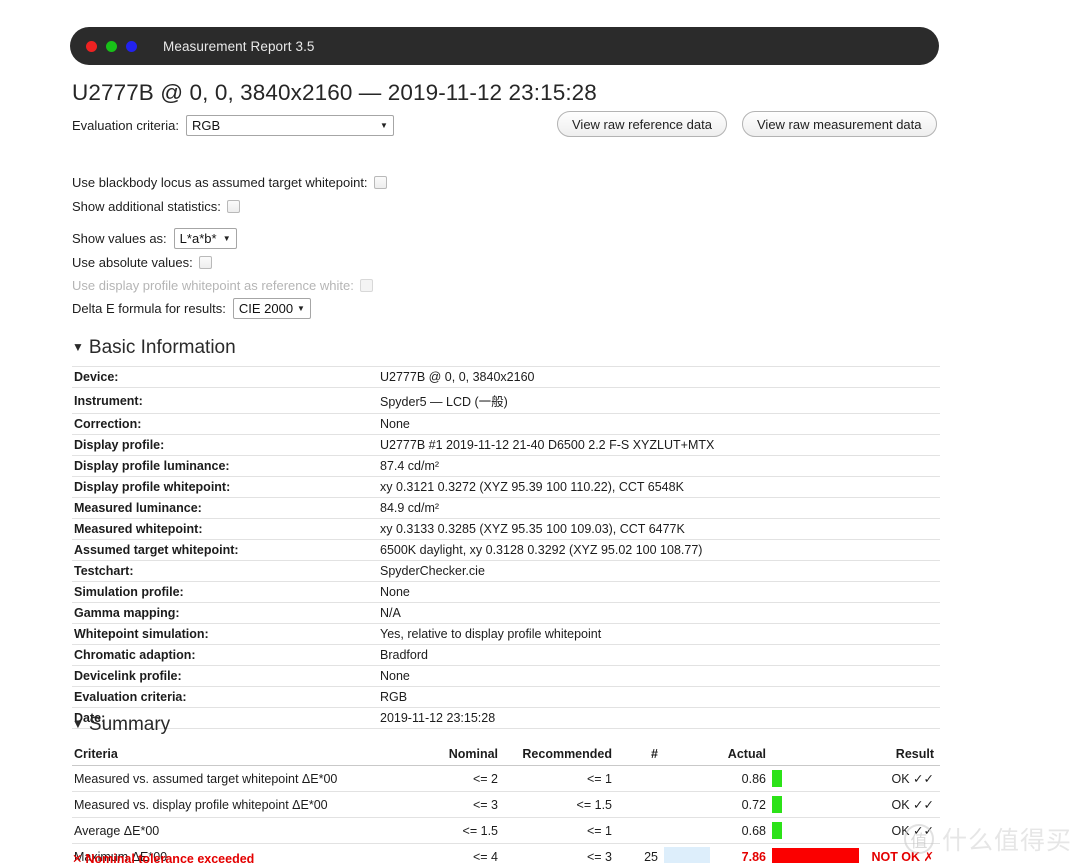 This screenshot has height=863, width=1080. Describe the element at coordinates (744, 755) in the screenshot. I see `summary-col-actual: Actual` at that location.